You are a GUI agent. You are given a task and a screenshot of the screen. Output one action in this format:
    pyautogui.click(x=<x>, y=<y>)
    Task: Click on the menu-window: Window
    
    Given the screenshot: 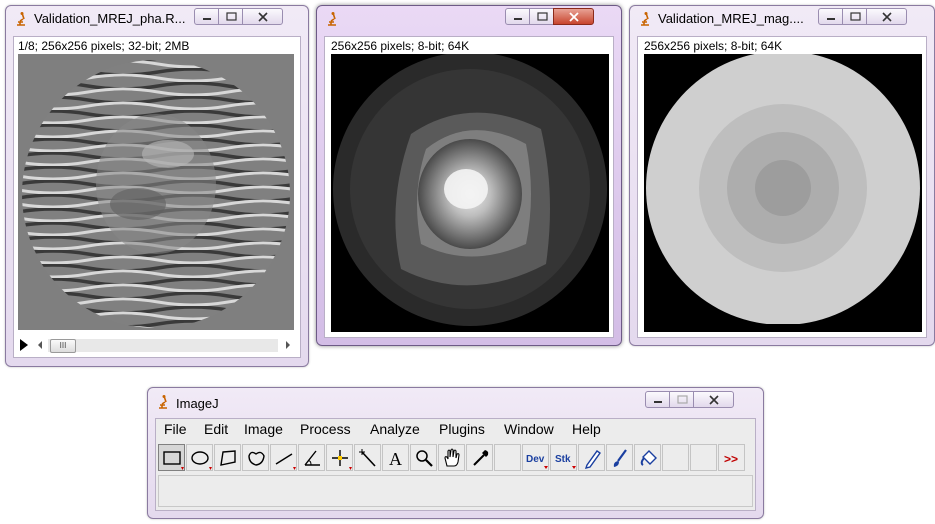 What is the action you would take?
    pyautogui.click(x=529, y=429)
    